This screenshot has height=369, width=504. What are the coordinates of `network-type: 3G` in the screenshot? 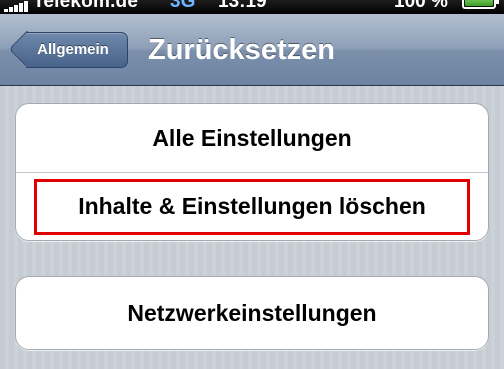 It's located at (183, 6).